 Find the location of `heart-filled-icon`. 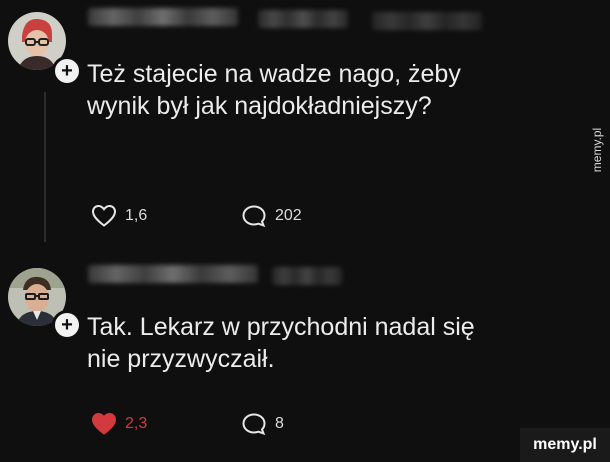

heart-filled-icon is located at coordinates (104, 423).